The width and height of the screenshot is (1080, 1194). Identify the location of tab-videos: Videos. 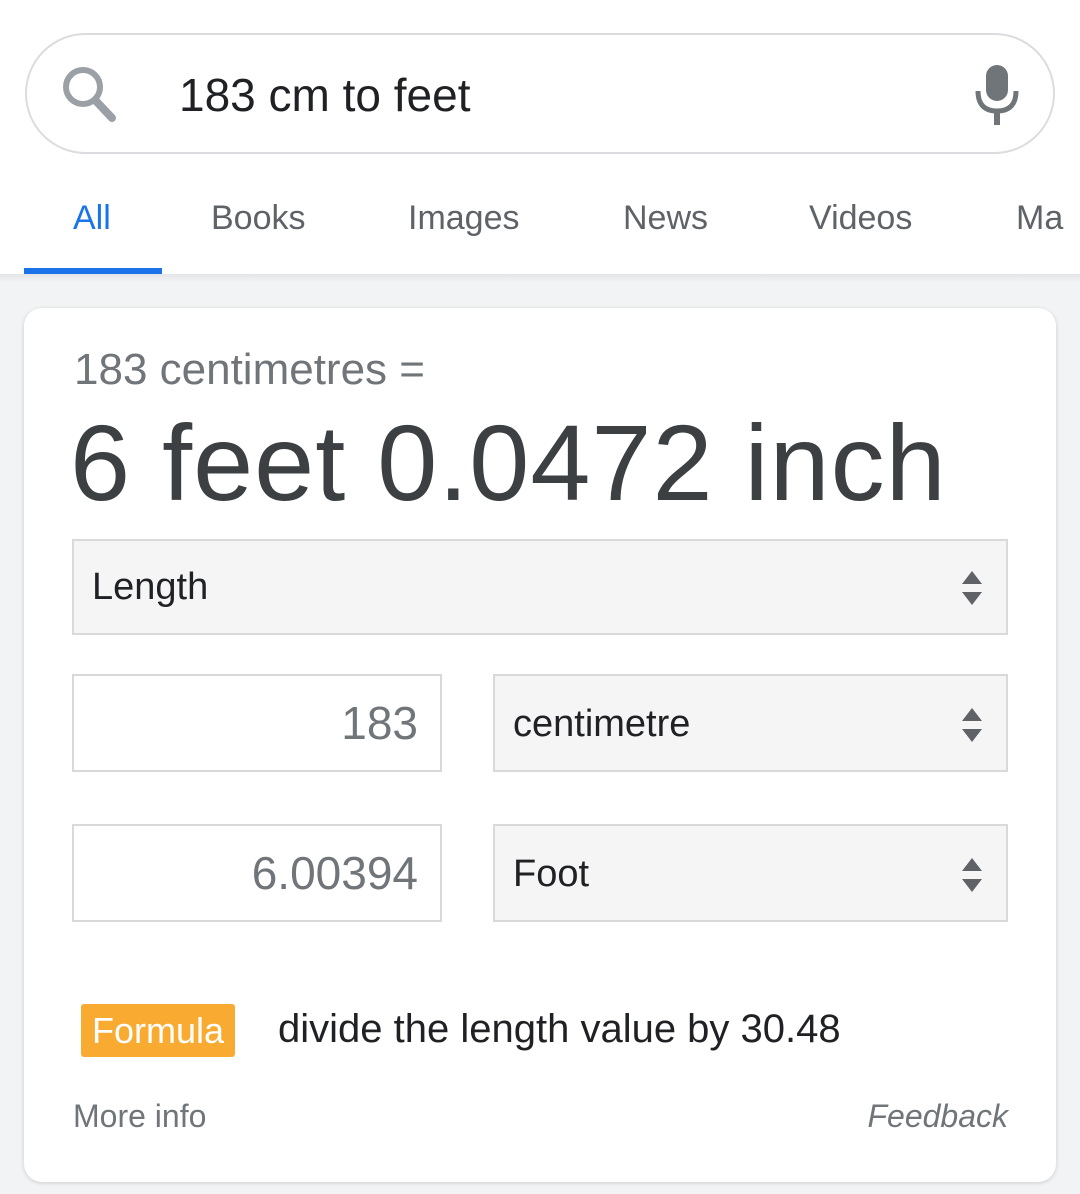
(860, 218).